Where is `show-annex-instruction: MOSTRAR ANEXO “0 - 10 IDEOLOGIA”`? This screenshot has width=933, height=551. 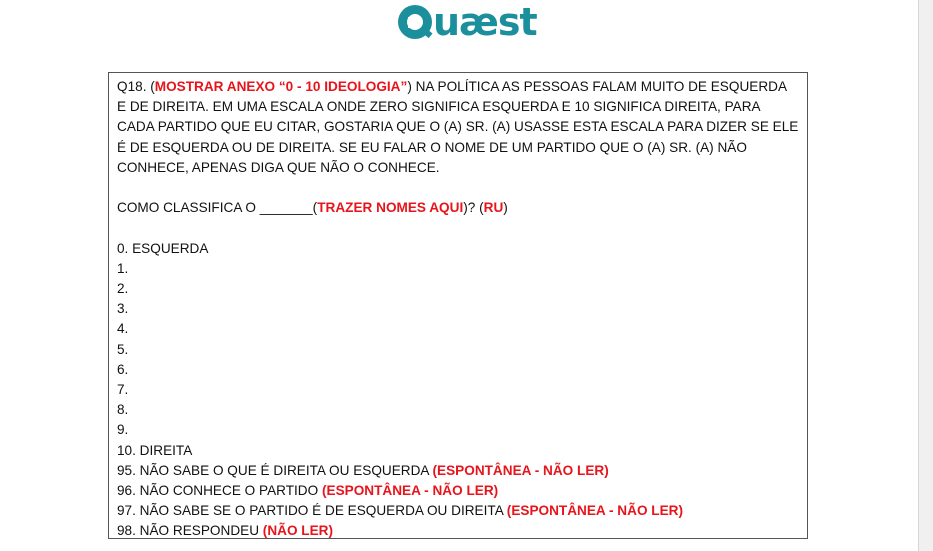 show-annex-instruction: MOSTRAR ANEXO “0 - 10 IDEOLOGIA” is located at coordinates (281, 86).